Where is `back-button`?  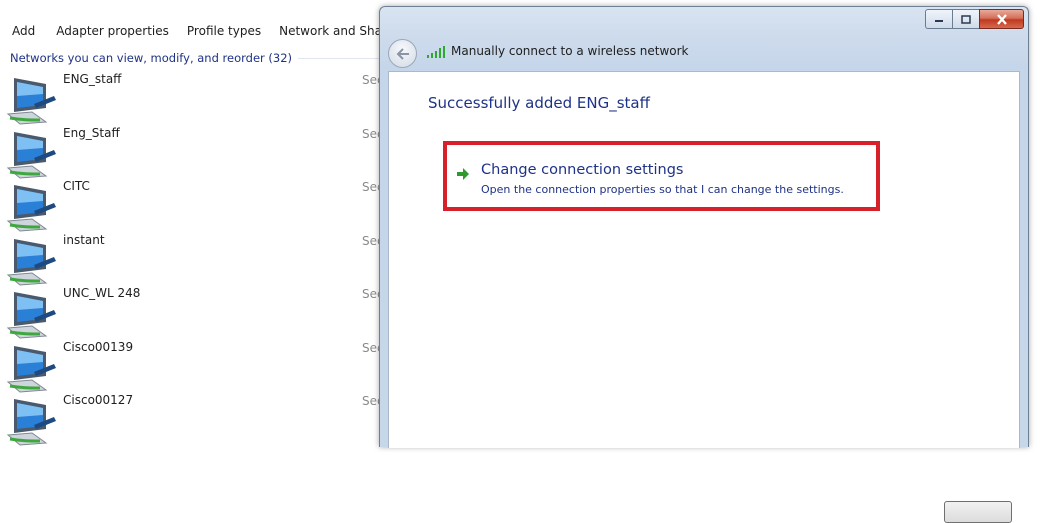 back-button is located at coordinates (402, 53).